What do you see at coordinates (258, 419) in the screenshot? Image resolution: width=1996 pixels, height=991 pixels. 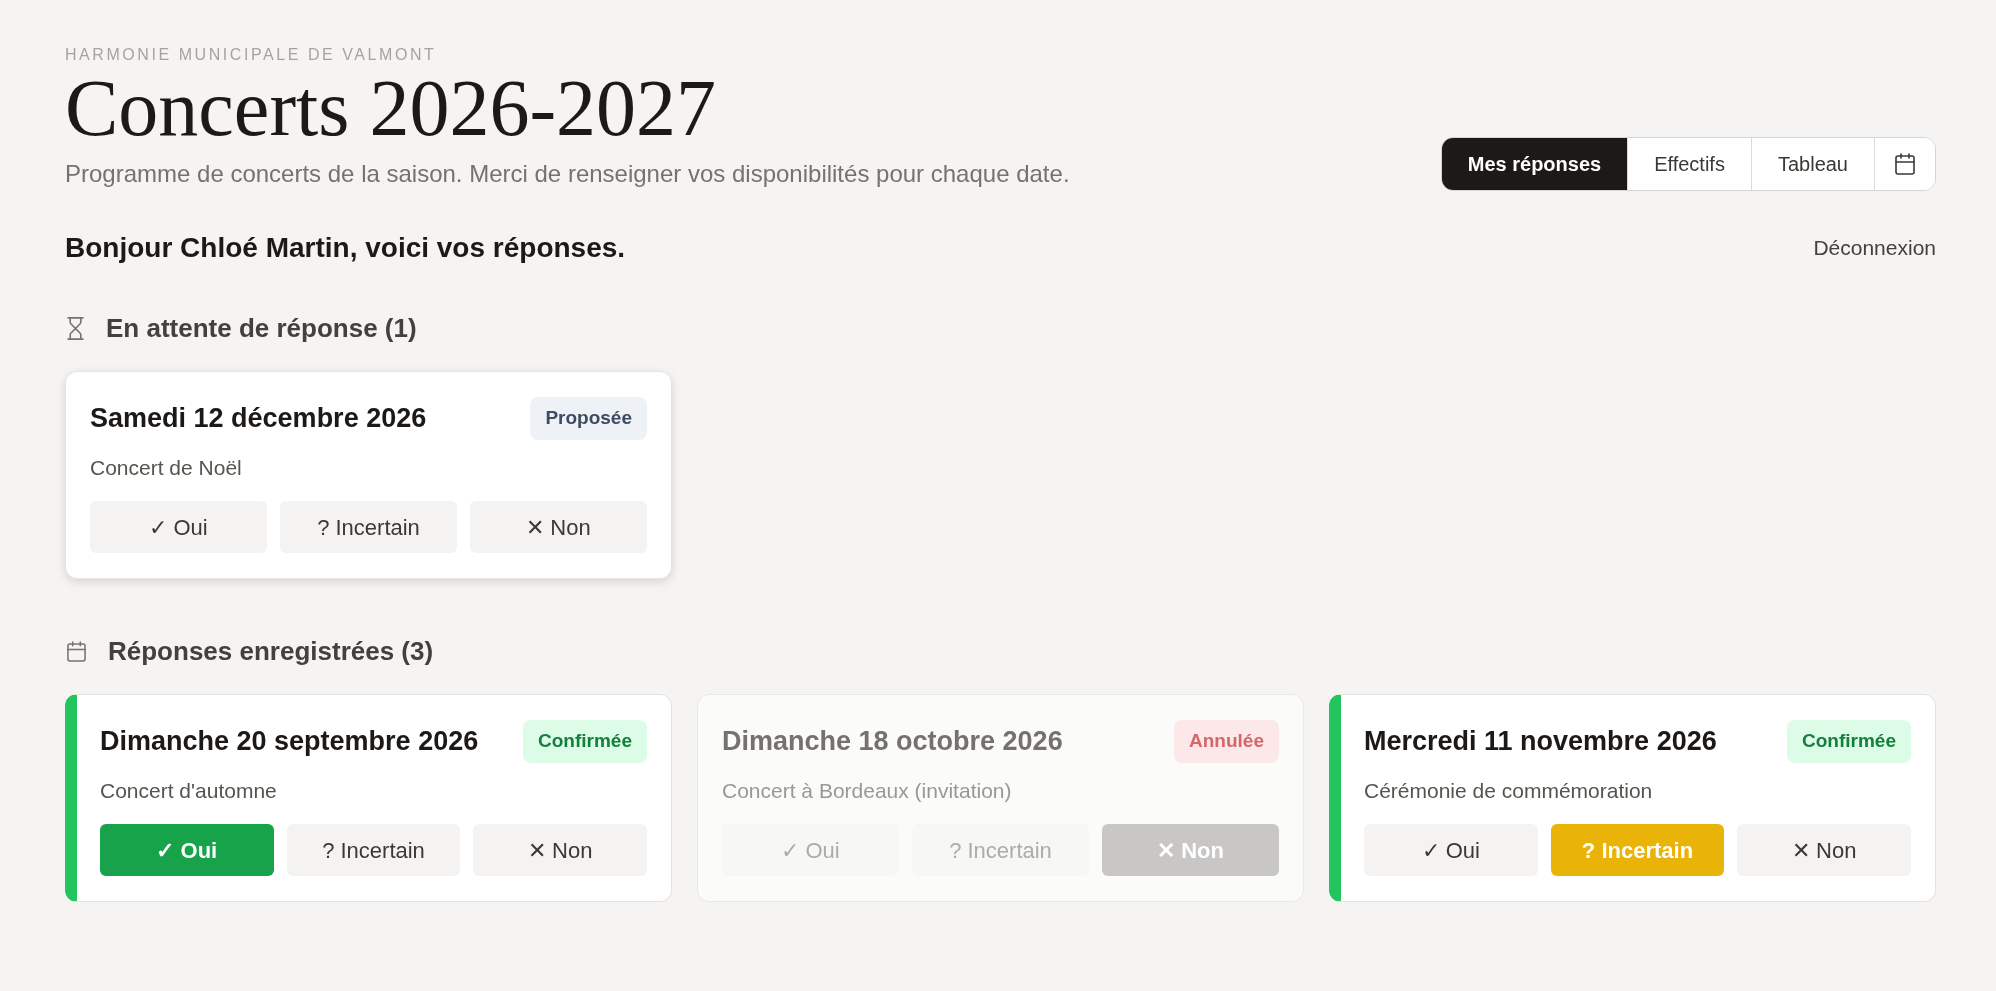 I see `event-date: Samedi 12 décembre 2026` at bounding box center [258, 419].